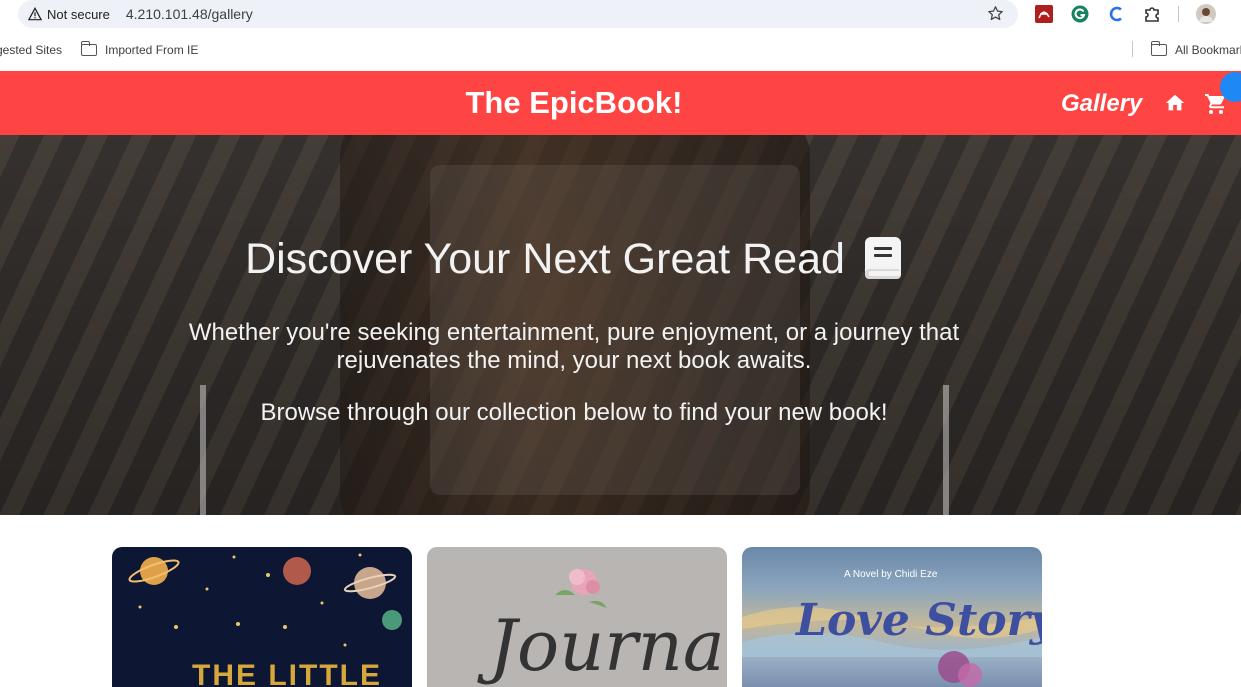 This screenshot has height=687, width=1241. What do you see at coordinates (78, 14) in the screenshot?
I see `security-label: Not secure` at bounding box center [78, 14].